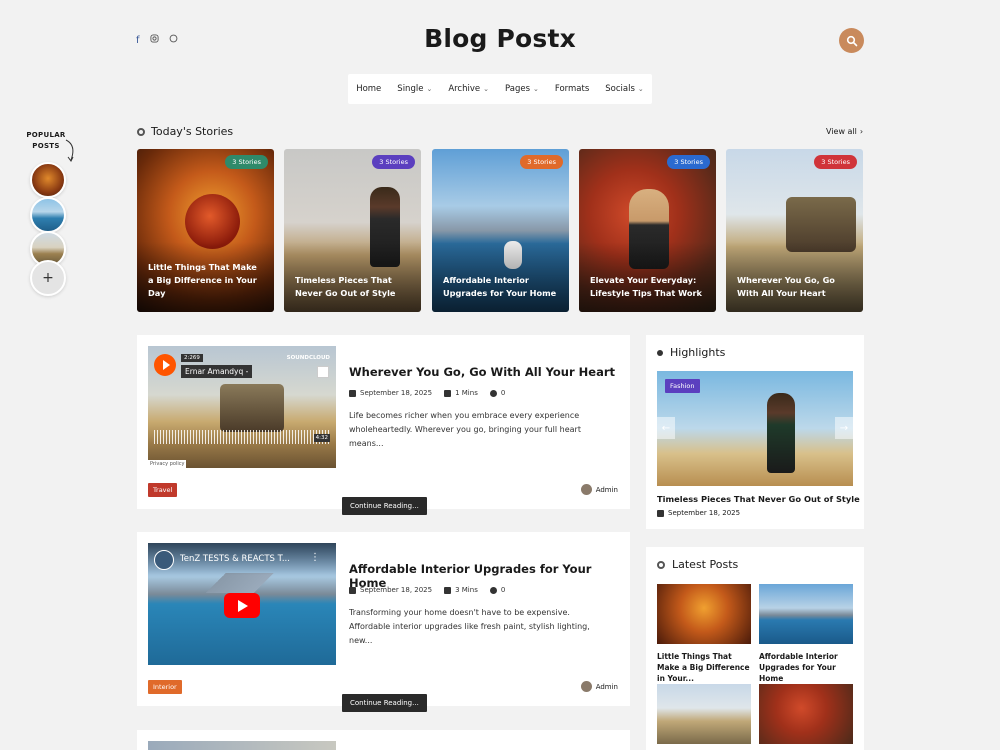 The height and width of the screenshot is (750, 1000). I want to click on add-popular-button: +, so click(48, 278).